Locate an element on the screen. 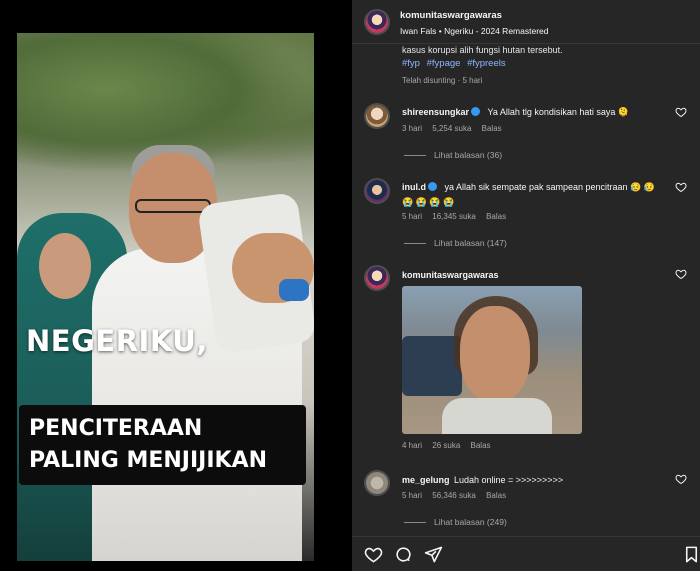  bookmark-icon is located at coordinates (691, 554).